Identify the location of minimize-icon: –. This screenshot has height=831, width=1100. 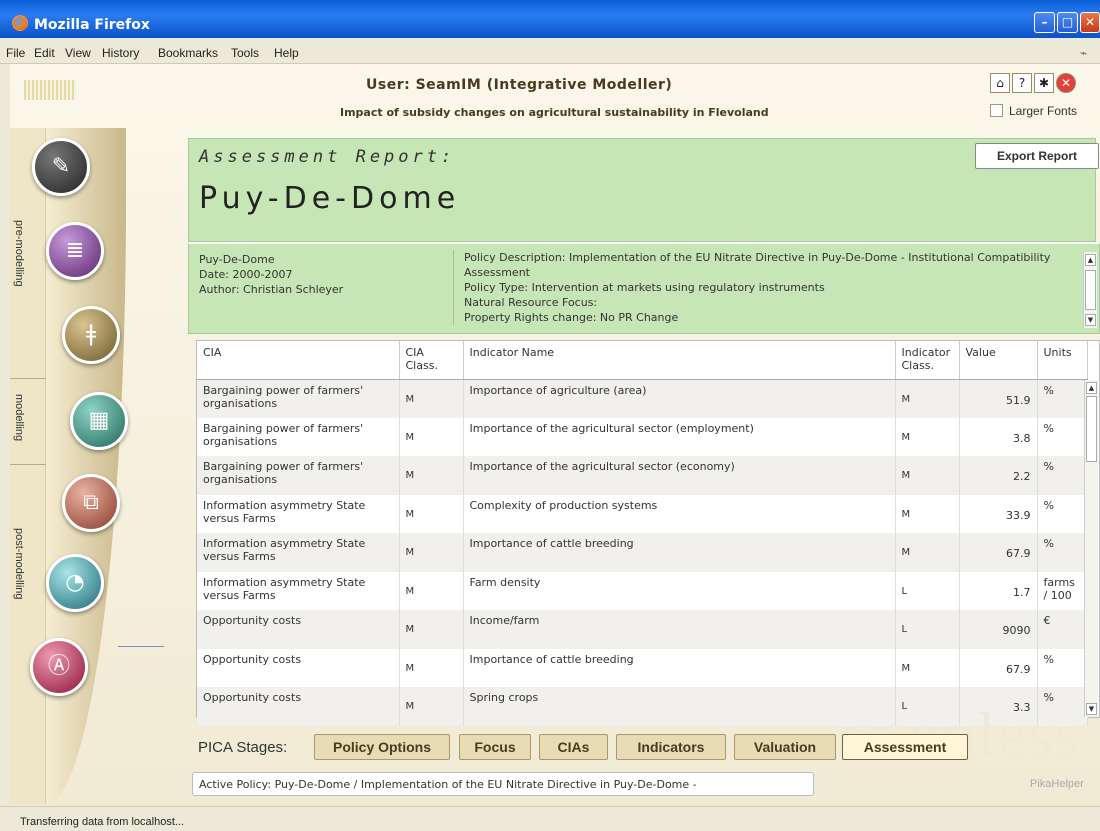
(1044, 22).